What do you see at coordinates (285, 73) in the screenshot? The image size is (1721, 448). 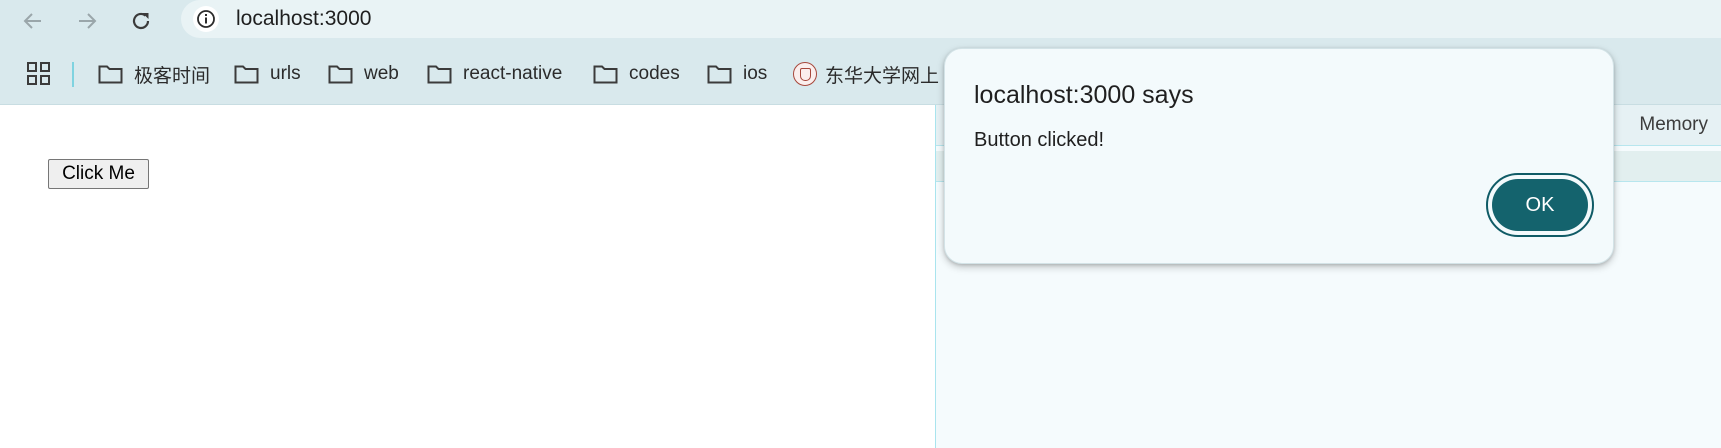 I see `bookmark-label: urls` at bounding box center [285, 73].